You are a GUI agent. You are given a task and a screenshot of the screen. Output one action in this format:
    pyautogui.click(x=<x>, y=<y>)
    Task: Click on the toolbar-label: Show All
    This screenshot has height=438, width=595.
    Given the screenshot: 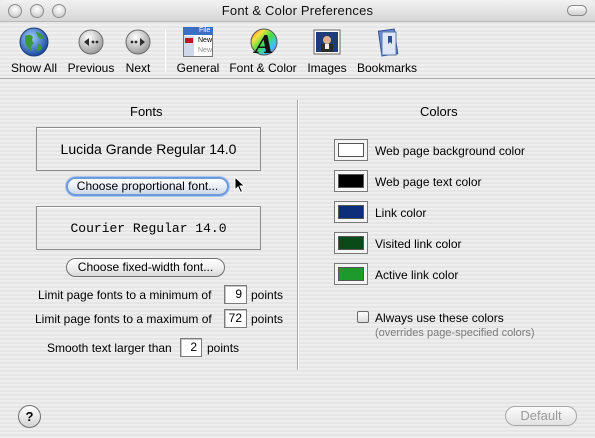 What is the action you would take?
    pyautogui.click(x=34, y=68)
    